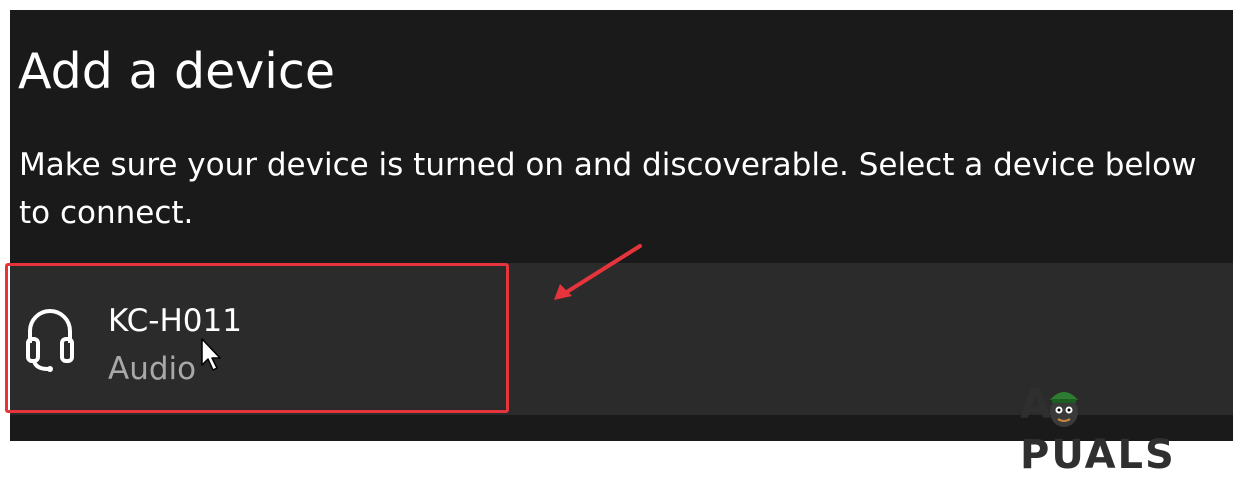 The height and width of the screenshot is (480, 1243). Describe the element at coordinates (257, 339) in the screenshot. I see `device-list-item: KC-H011 Audio` at that location.